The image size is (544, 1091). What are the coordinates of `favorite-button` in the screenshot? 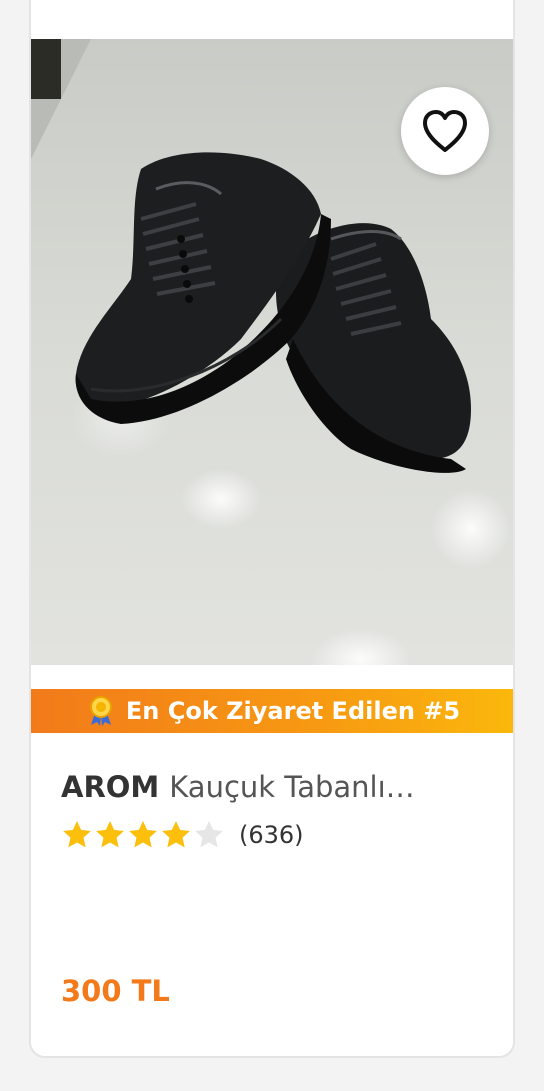 It's located at (445, 131).